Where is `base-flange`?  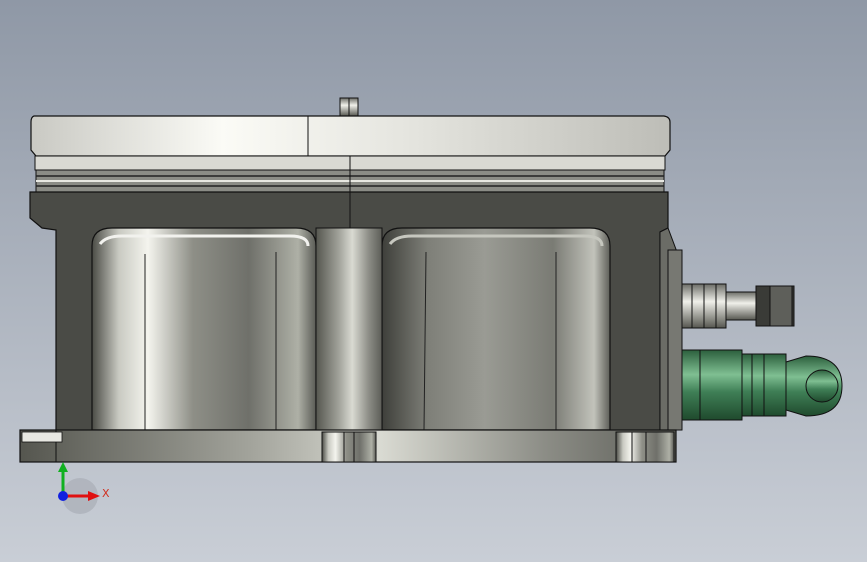 base-flange is located at coordinates (348, 446).